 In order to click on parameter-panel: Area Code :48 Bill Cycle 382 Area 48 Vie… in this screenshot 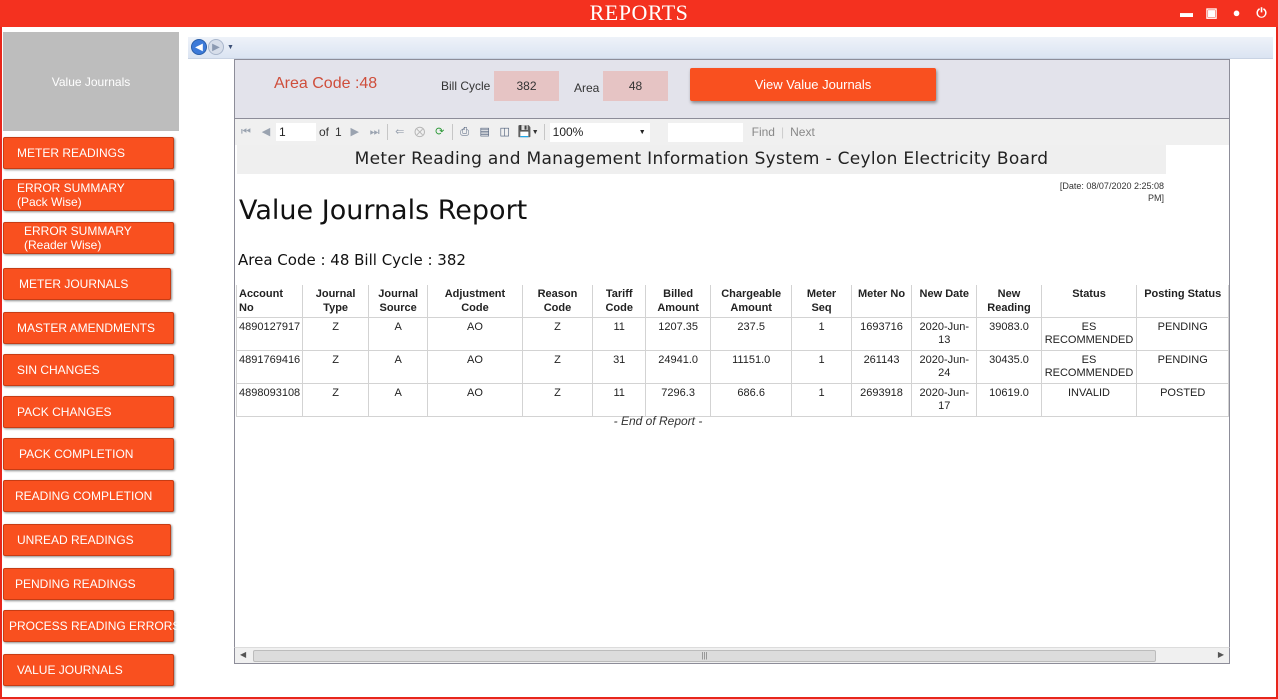, I will do `click(732, 89)`.